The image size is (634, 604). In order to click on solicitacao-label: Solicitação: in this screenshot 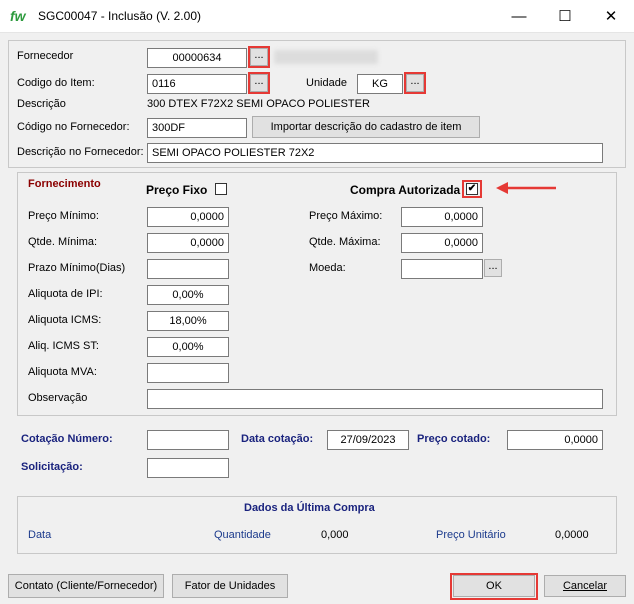, I will do `click(52, 467)`.